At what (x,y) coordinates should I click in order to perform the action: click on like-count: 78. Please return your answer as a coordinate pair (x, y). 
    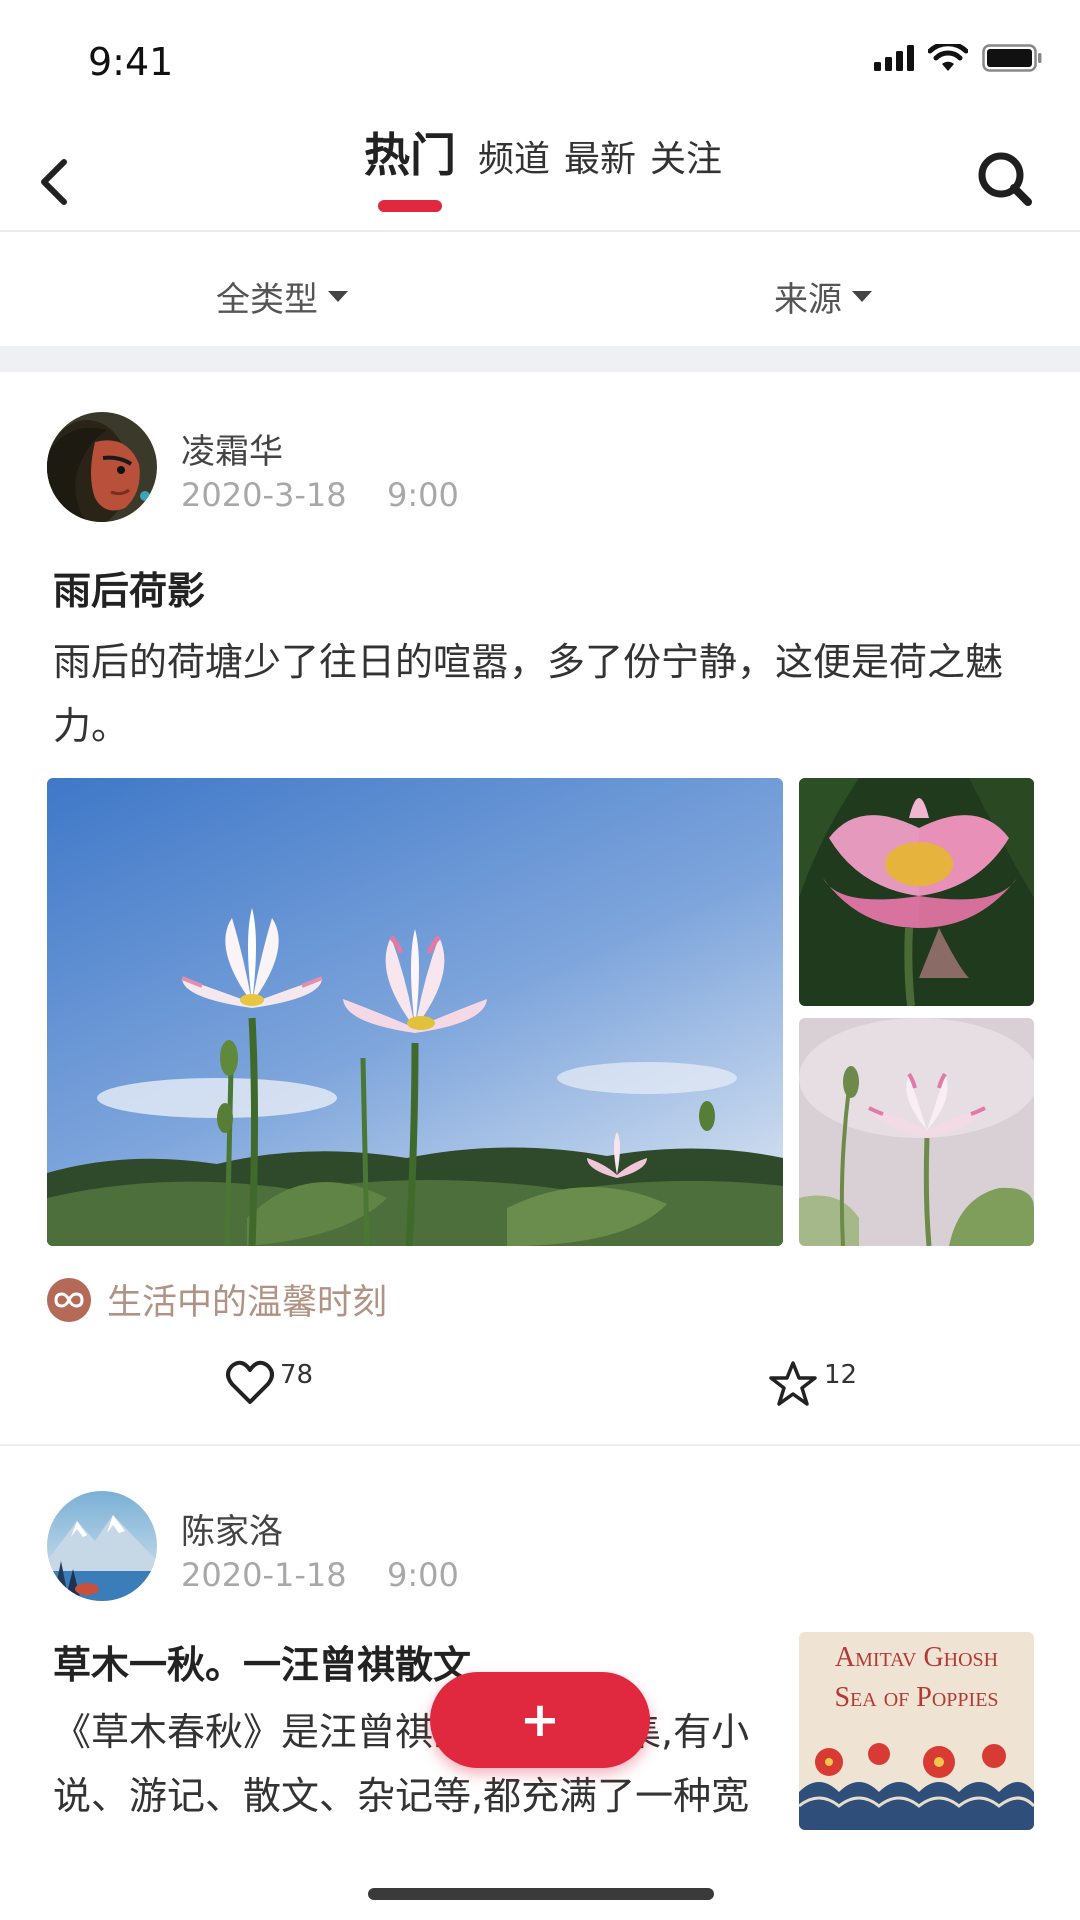
    Looking at the image, I should click on (297, 1375).